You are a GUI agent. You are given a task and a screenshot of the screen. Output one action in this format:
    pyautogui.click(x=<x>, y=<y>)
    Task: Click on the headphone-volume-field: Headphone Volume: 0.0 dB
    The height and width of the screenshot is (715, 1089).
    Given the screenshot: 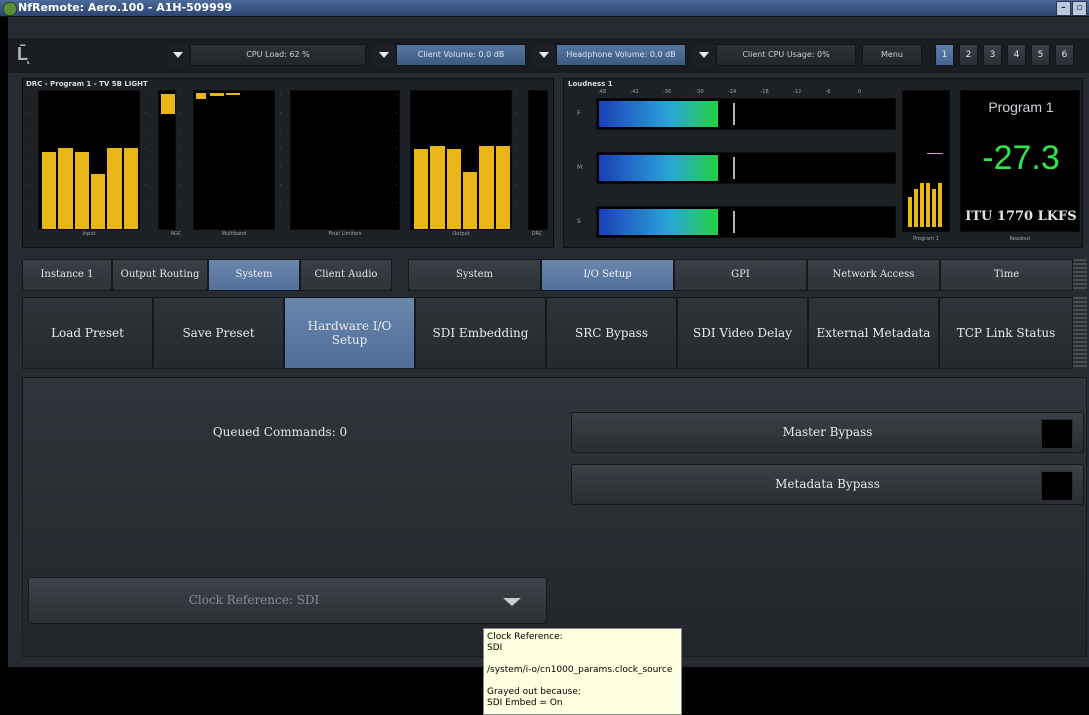 What is the action you would take?
    pyautogui.click(x=621, y=55)
    